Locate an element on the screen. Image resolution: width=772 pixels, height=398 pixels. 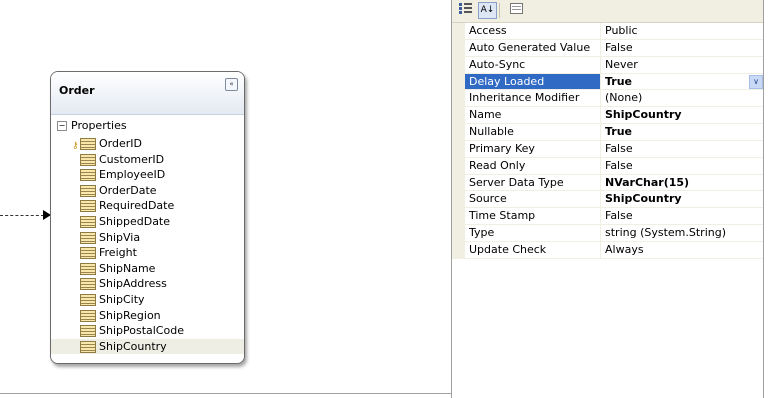
entity-property-shipcity: ShipCity is located at coordinates (147, 300).